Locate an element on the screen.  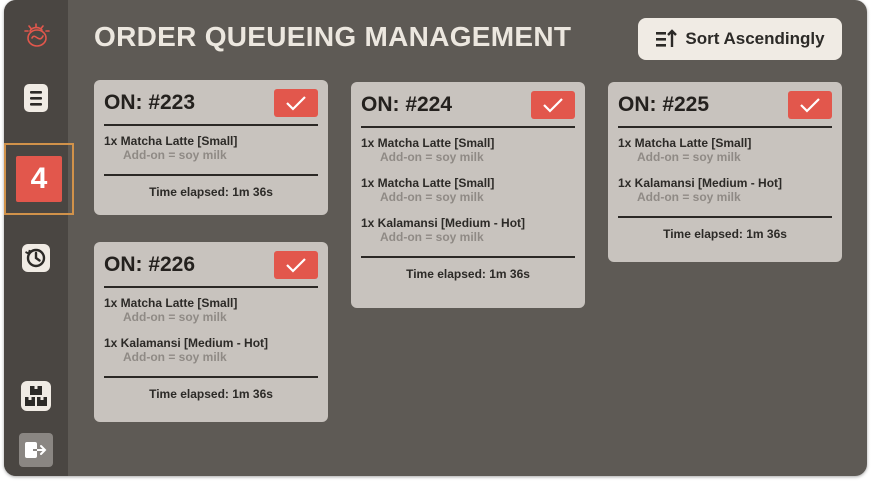
sidebar: 4 is located at coordinates (39, 238).